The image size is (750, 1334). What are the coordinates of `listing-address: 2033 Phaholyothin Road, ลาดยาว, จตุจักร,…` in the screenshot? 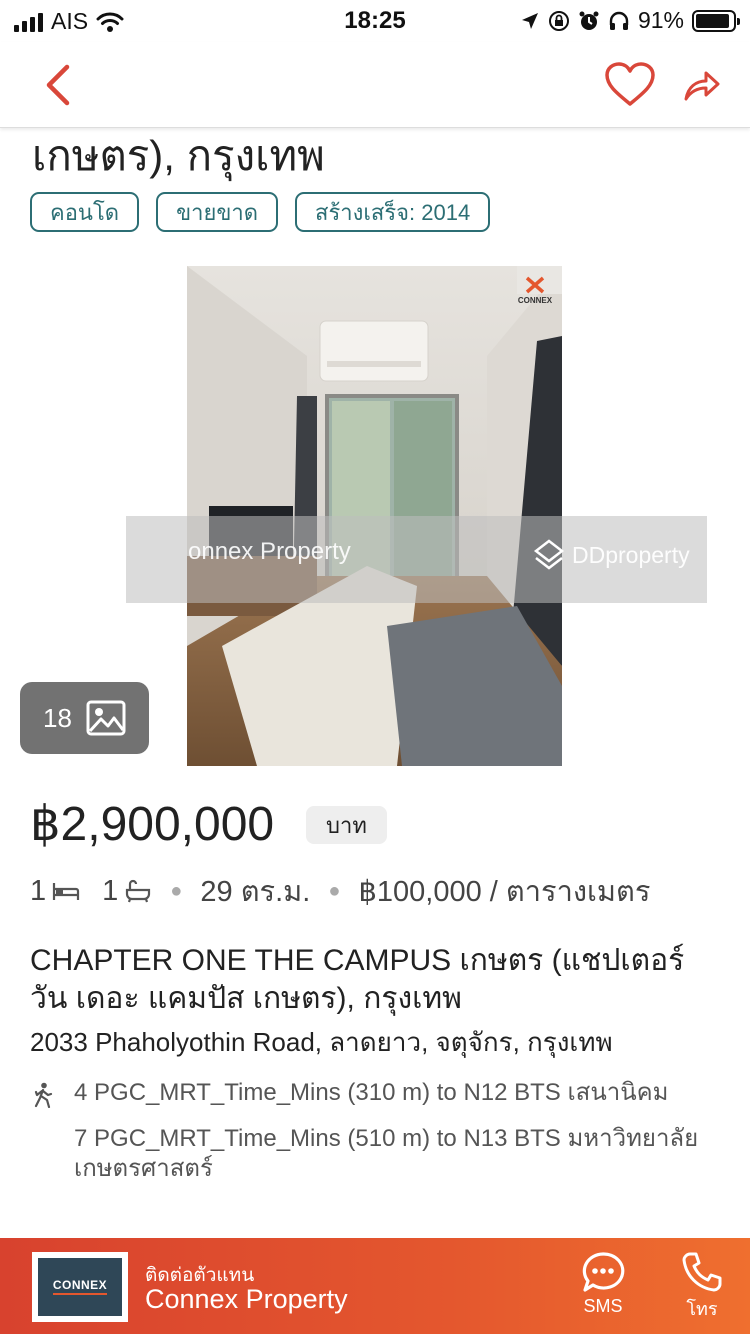 It's located at (321, 1042).